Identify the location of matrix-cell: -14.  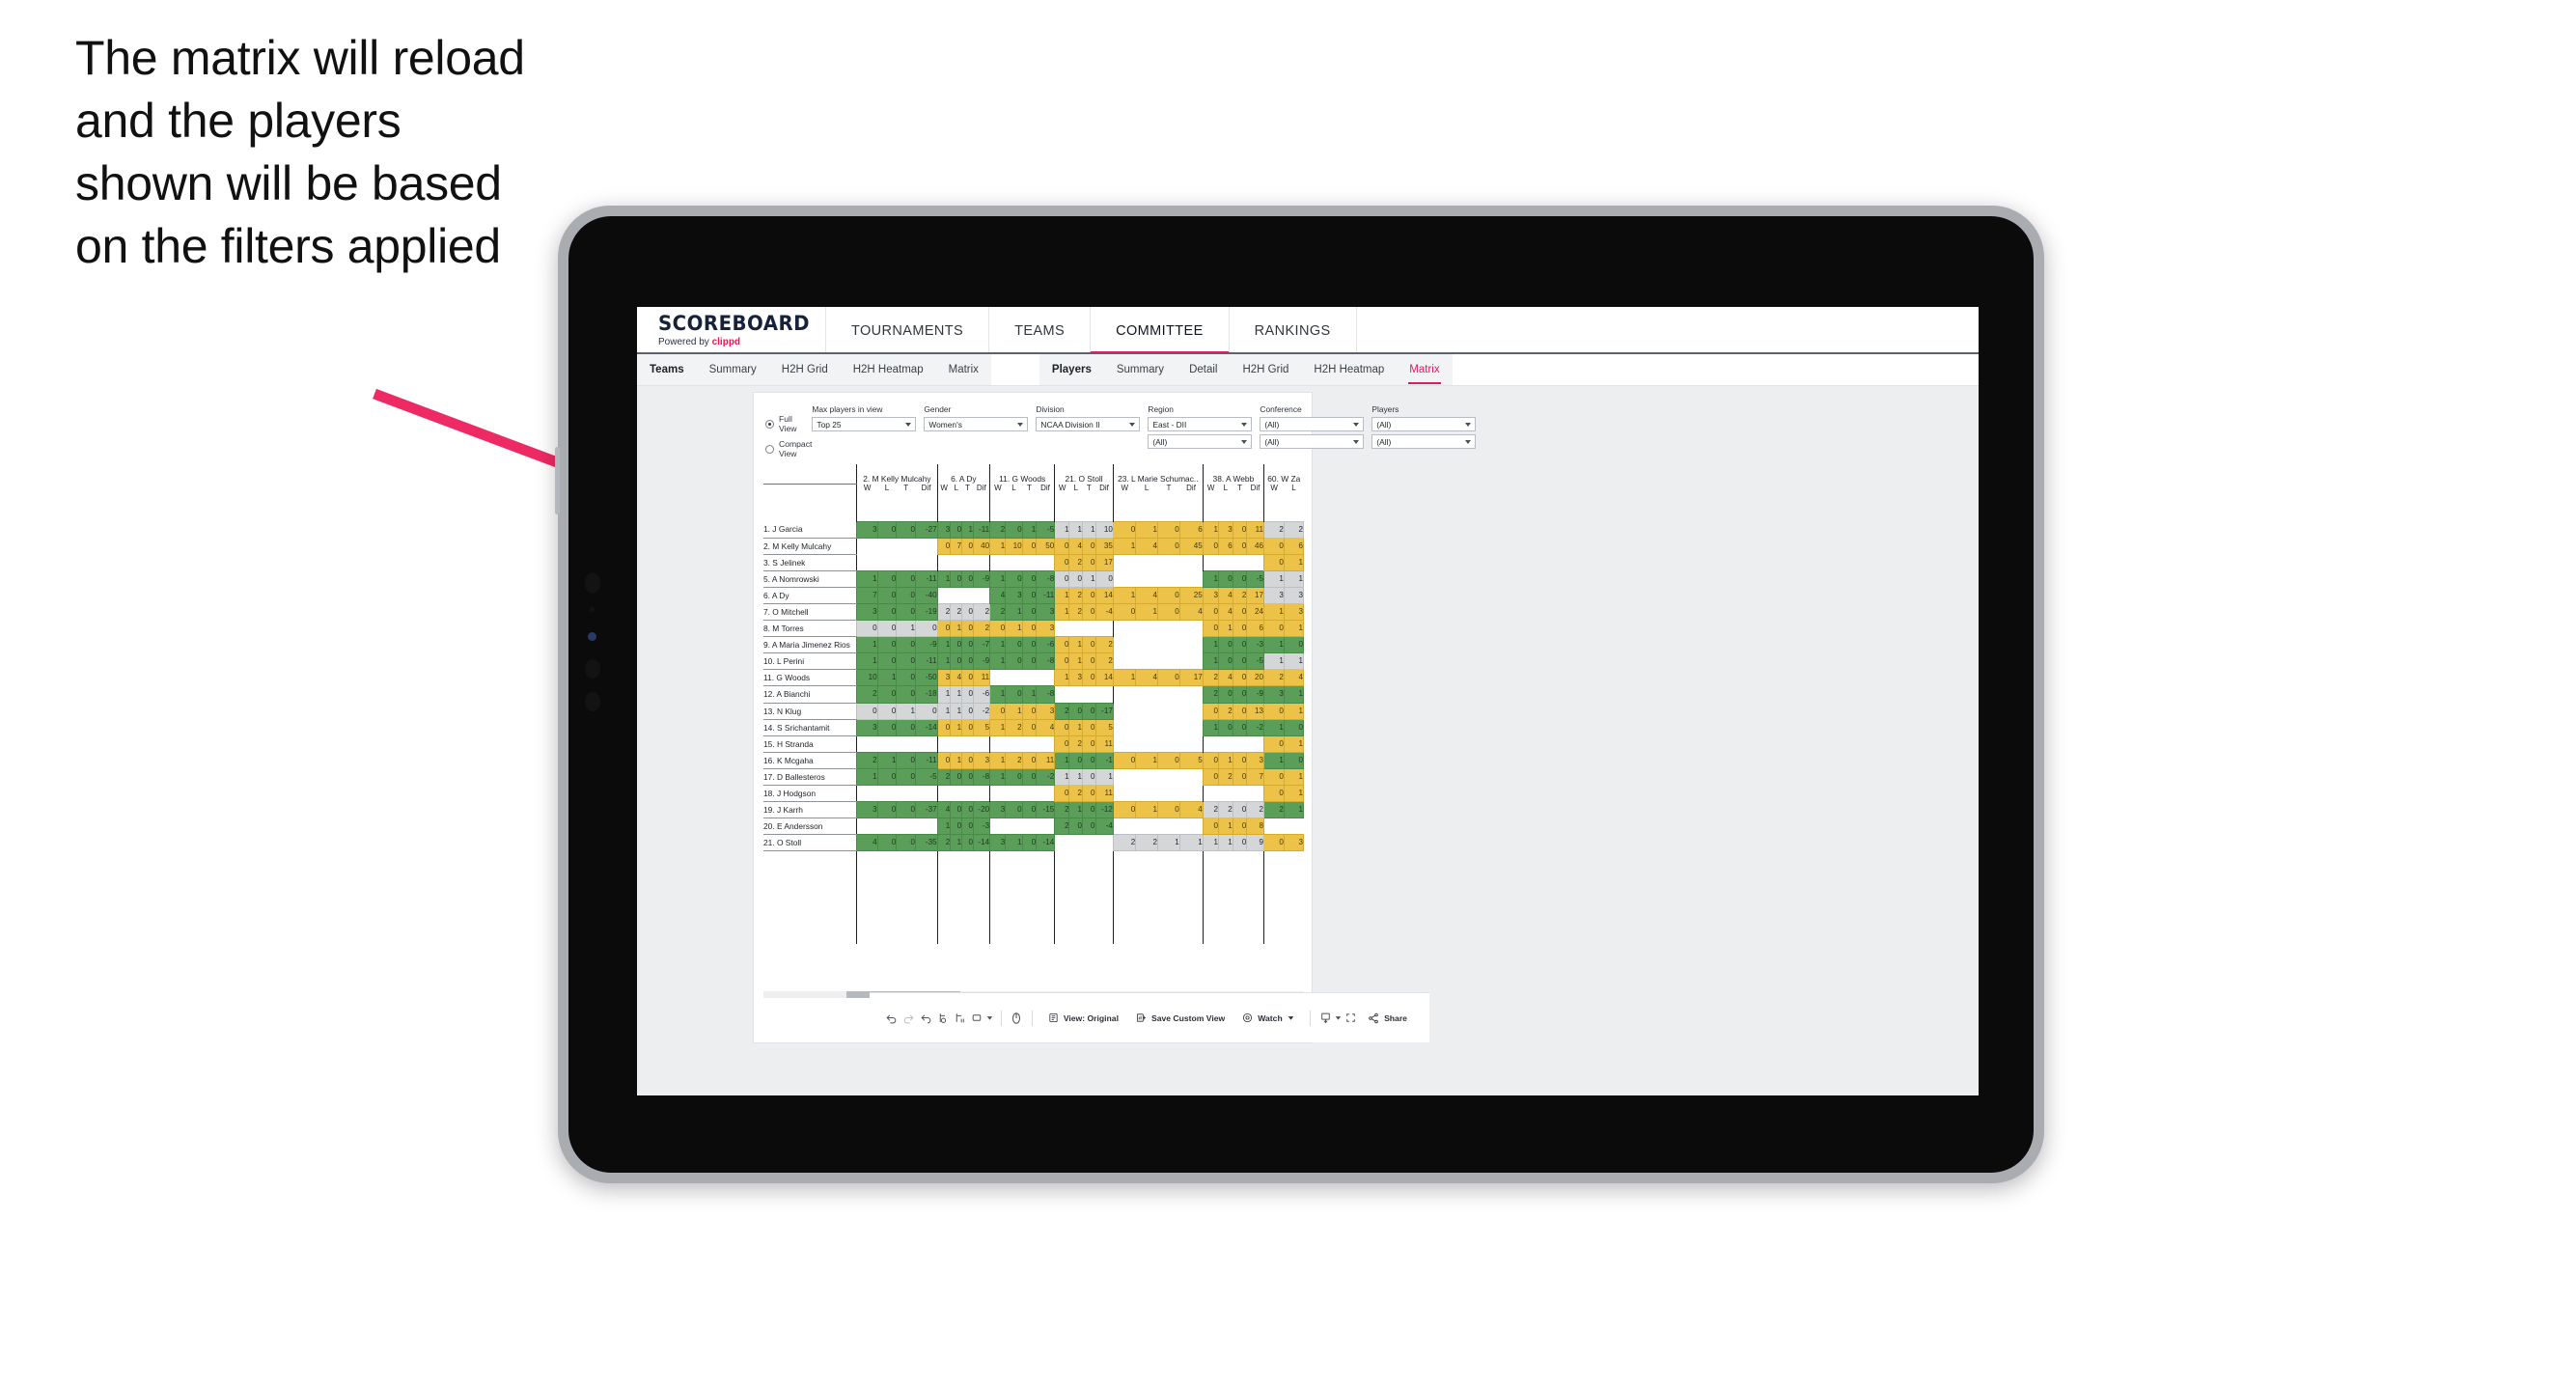
(926, 727).